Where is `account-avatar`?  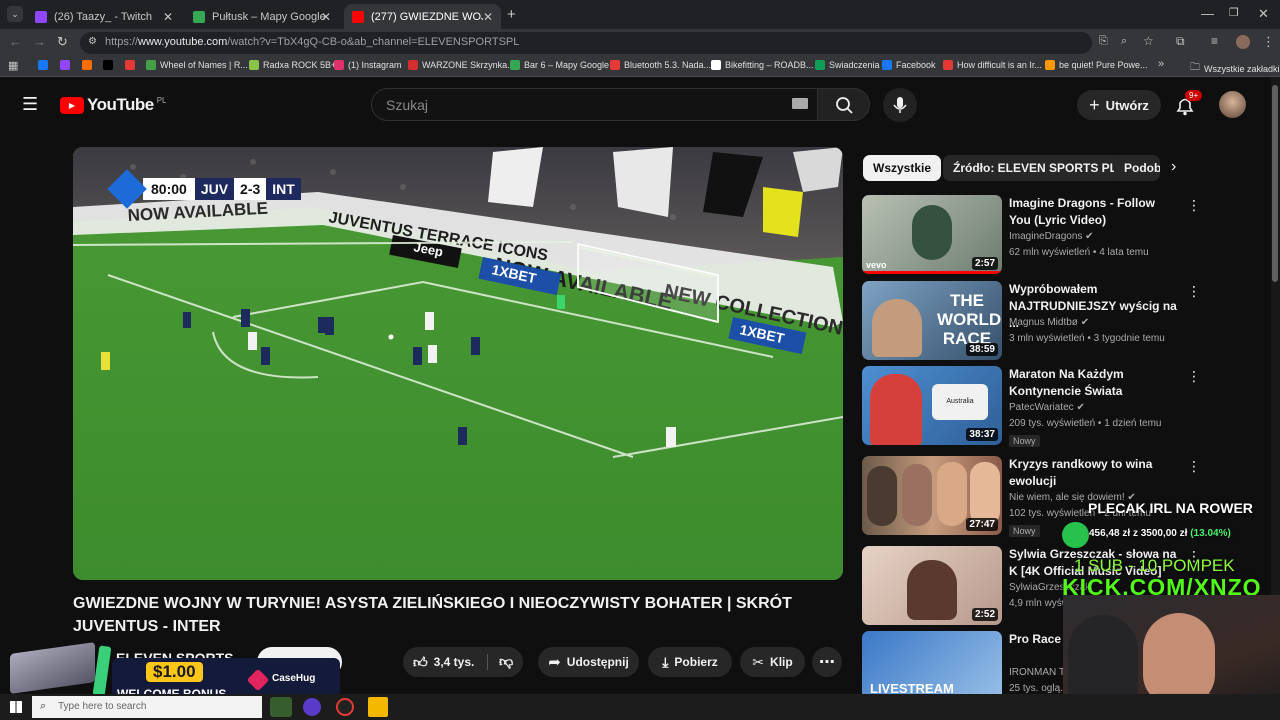 account-avatar is located at coordinates (1232, 104).